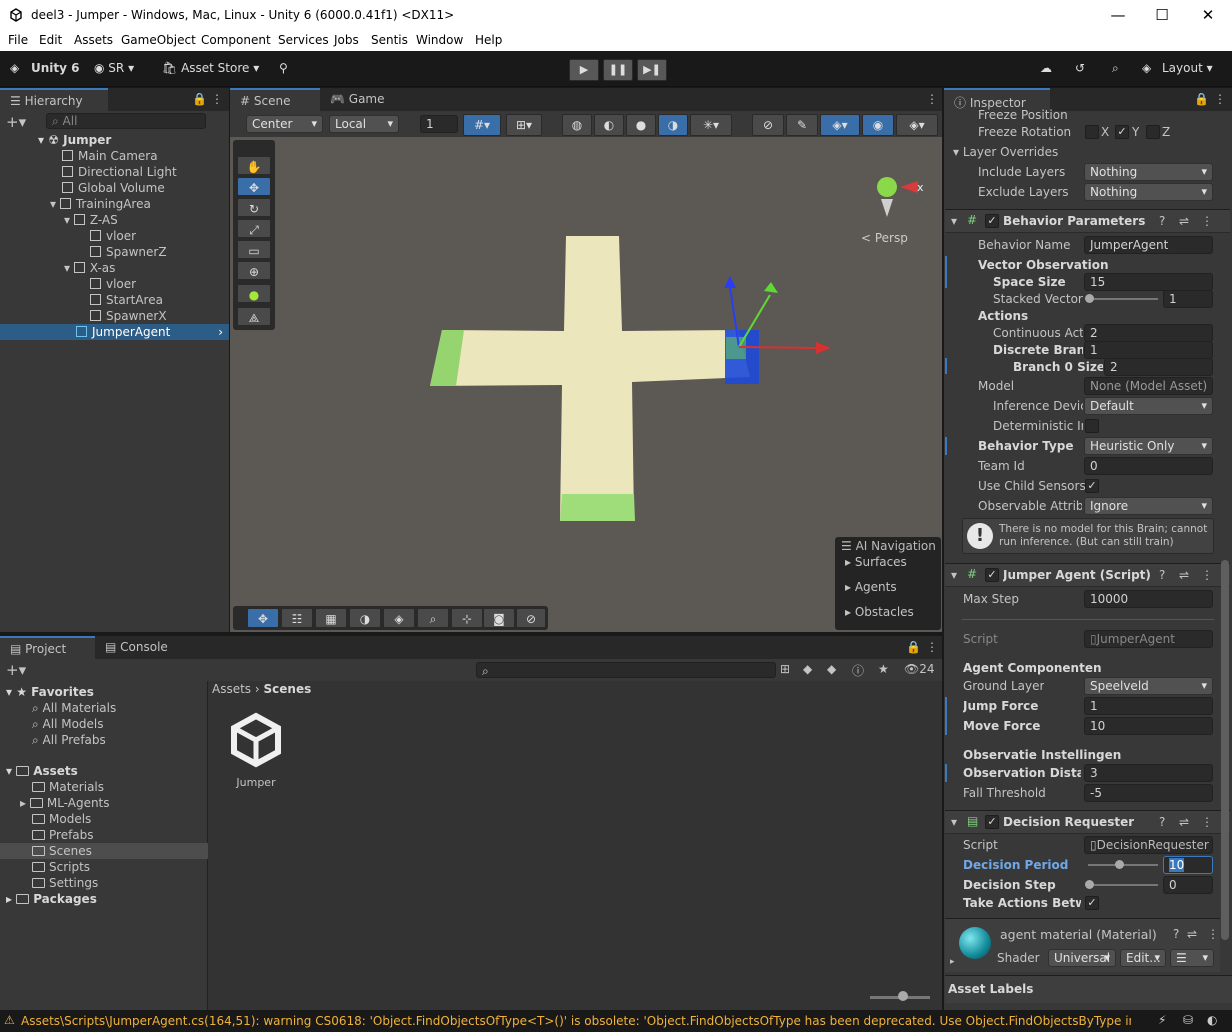 The image size is (1232, 1032). What do you see at coordinates (467, 618) in the screenshot?
I see `overlay-pivot-icon: ⊹` at bounding box center [467, 618].